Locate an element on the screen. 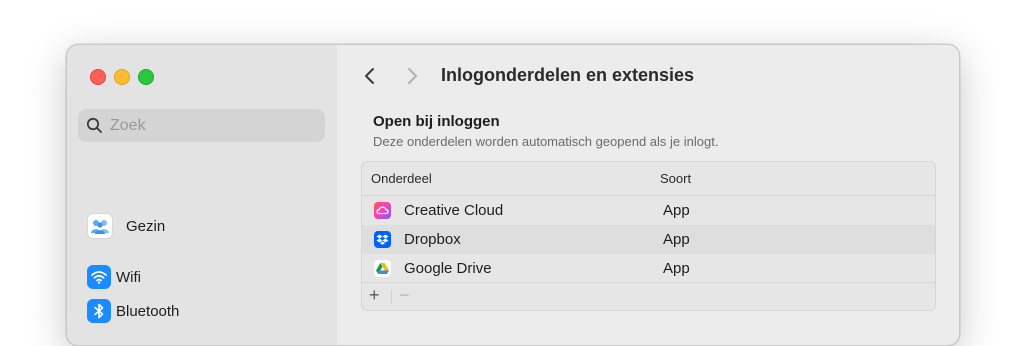 This screenshot has width=1024, height=346. minimize-window-button is located at coordinates (122, 77).